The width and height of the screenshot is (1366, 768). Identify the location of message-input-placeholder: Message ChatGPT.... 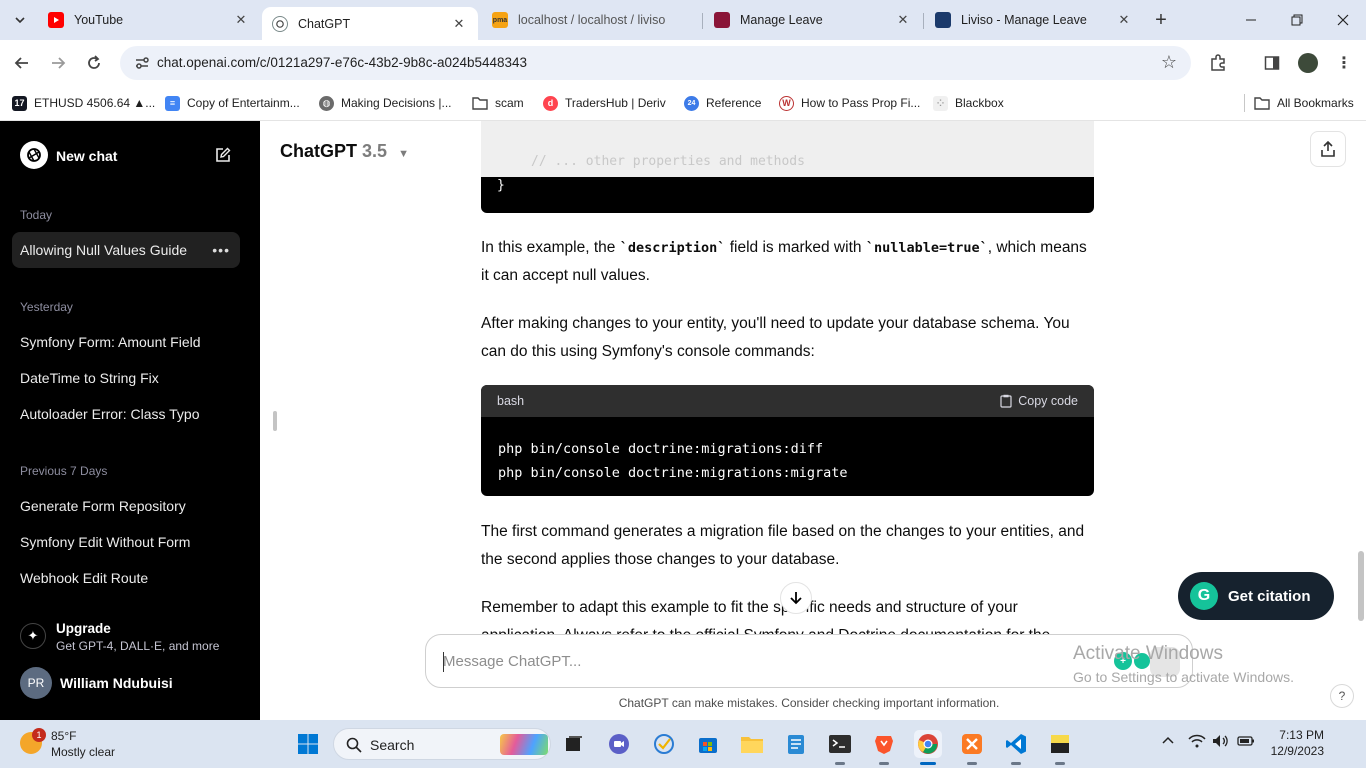
(512, 661).